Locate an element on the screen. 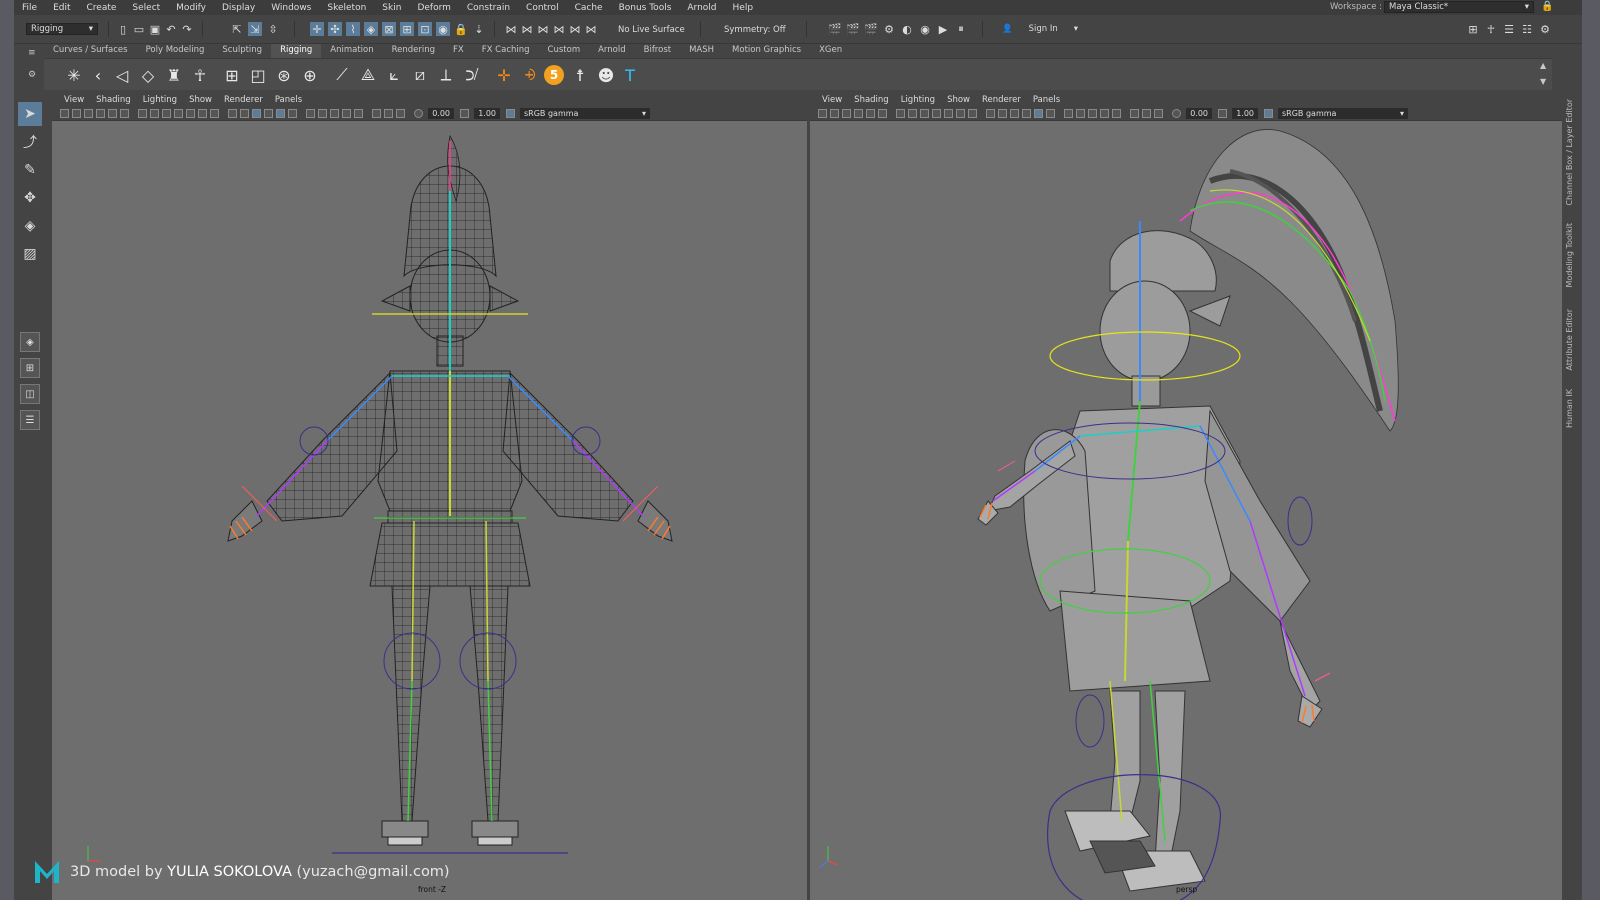  film-gate-icon is located at coordinates (912, 113).